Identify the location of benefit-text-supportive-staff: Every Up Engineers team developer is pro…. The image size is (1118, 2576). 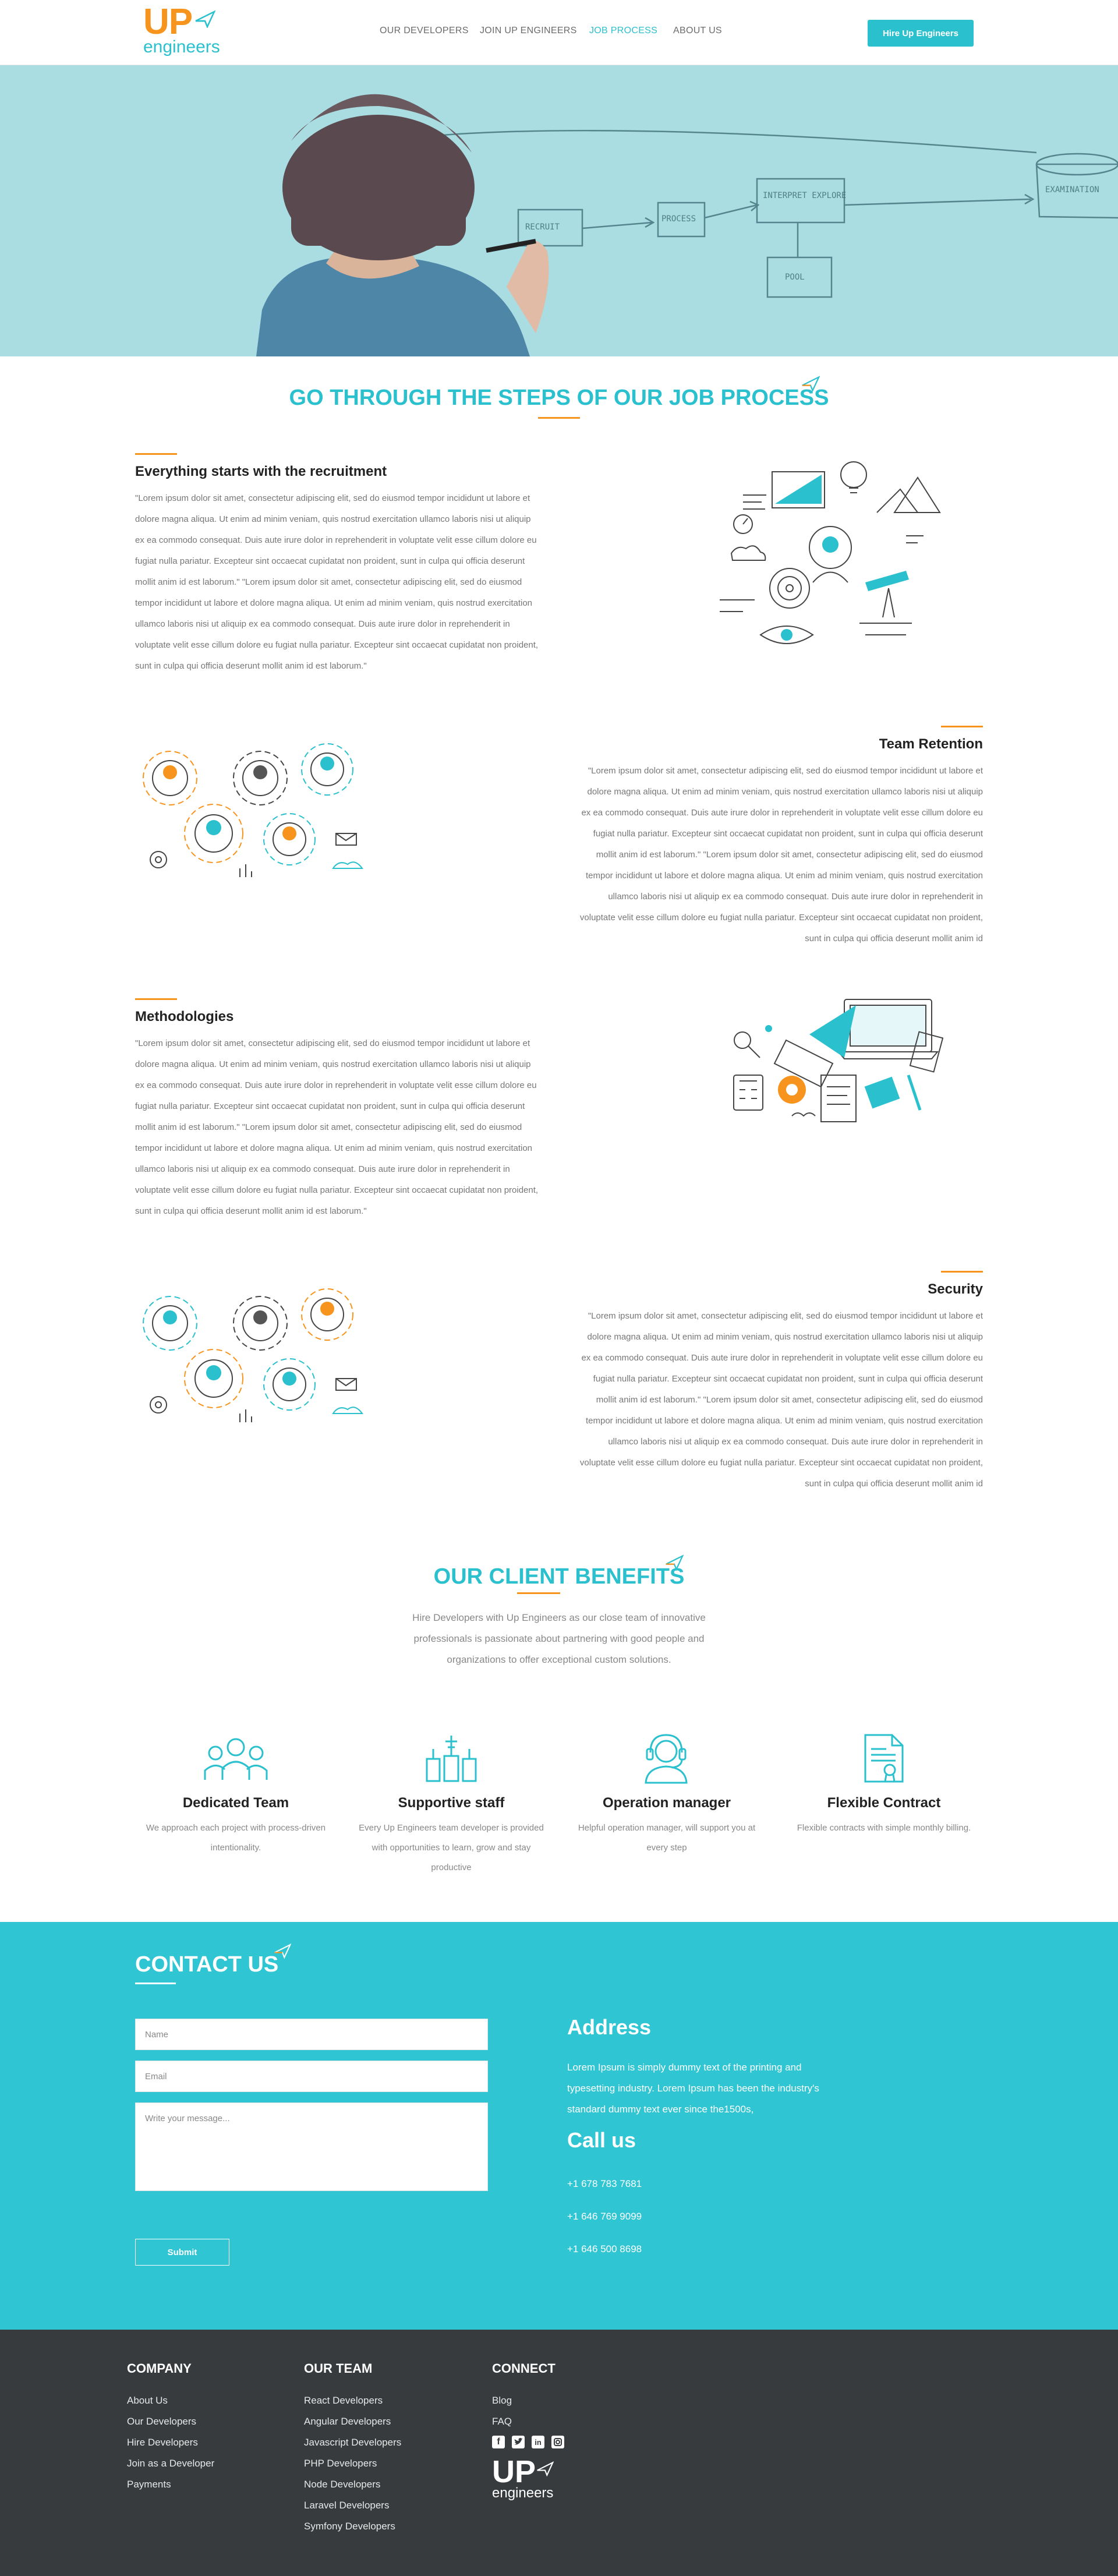
(451, 1847).